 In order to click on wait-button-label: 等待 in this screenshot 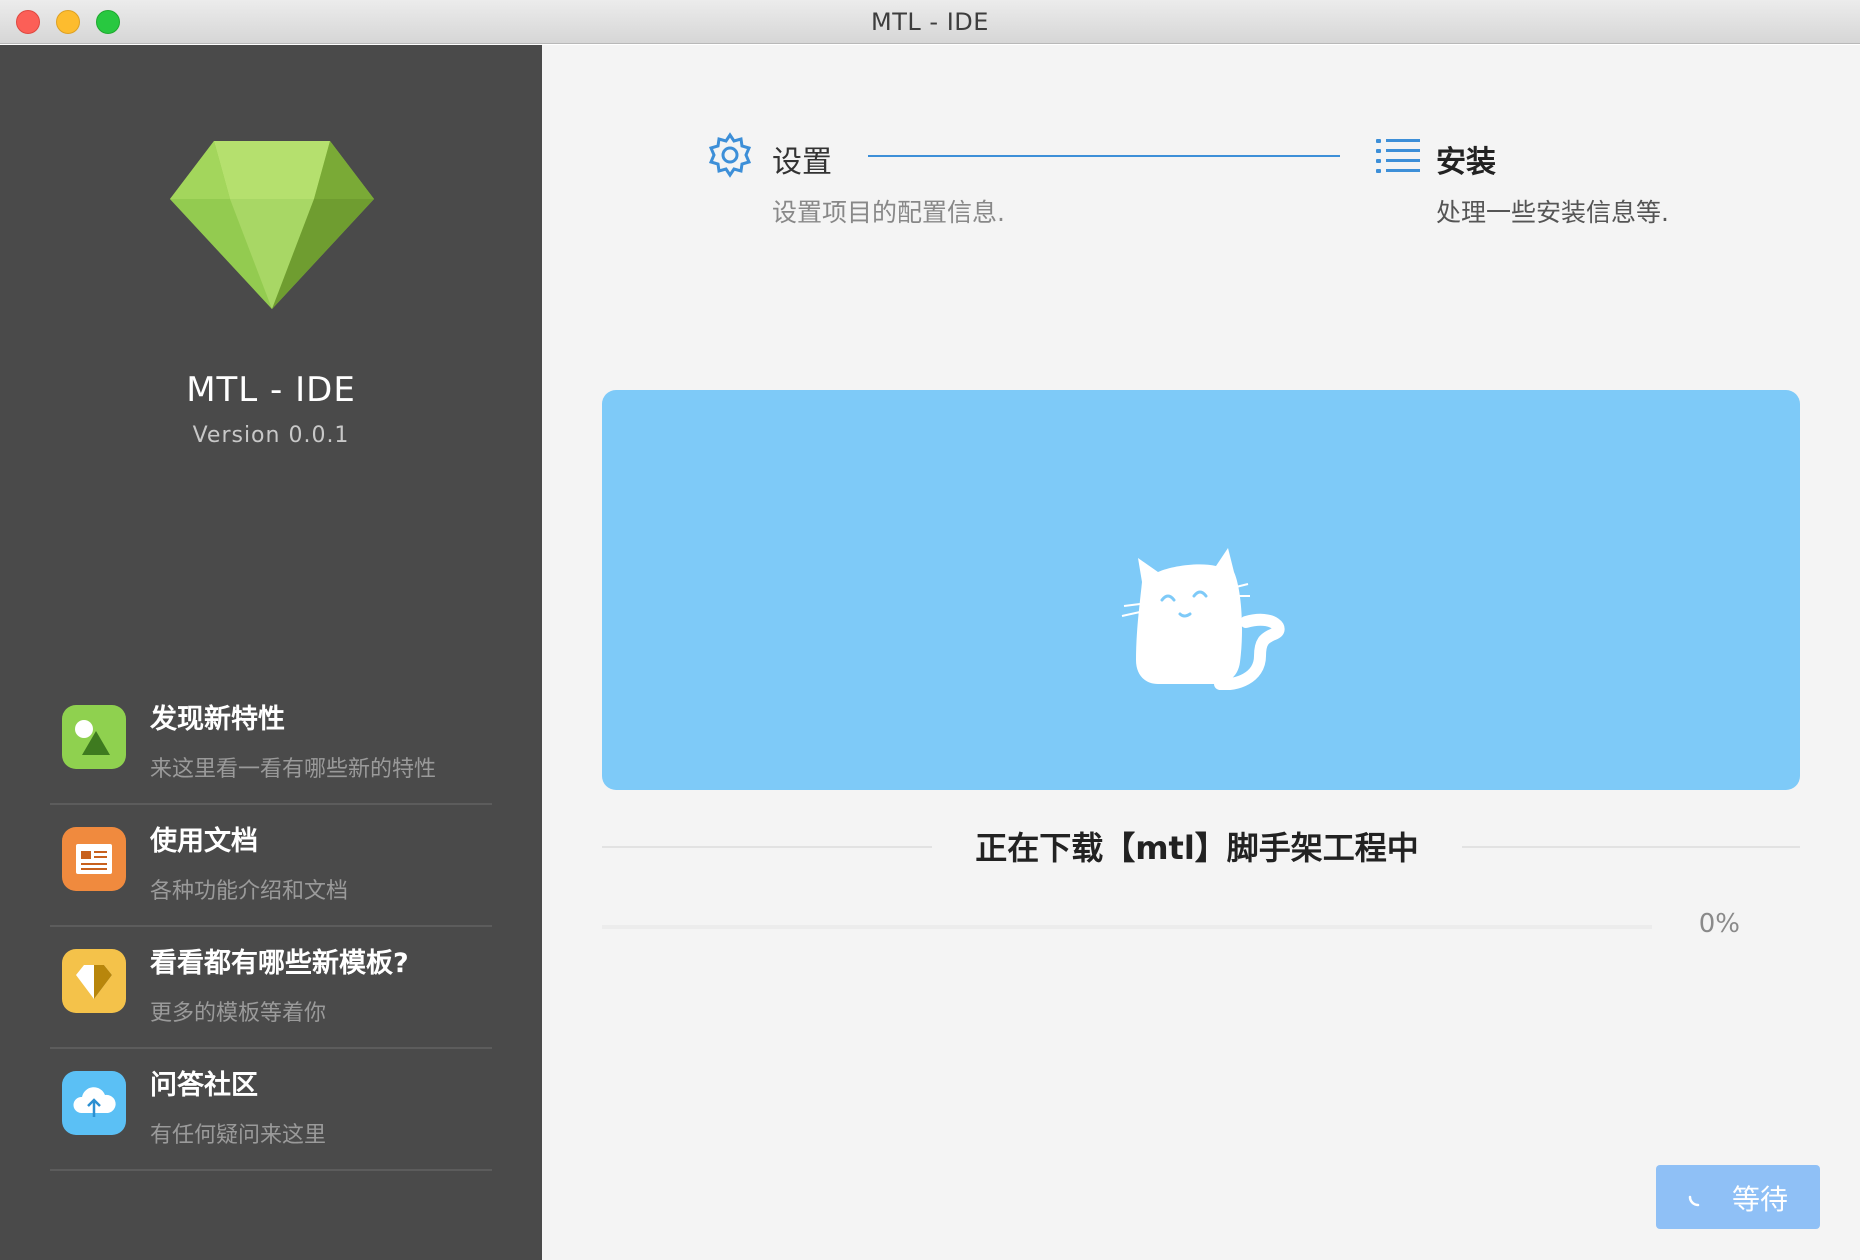, I will do `click(1760, 1199)`.